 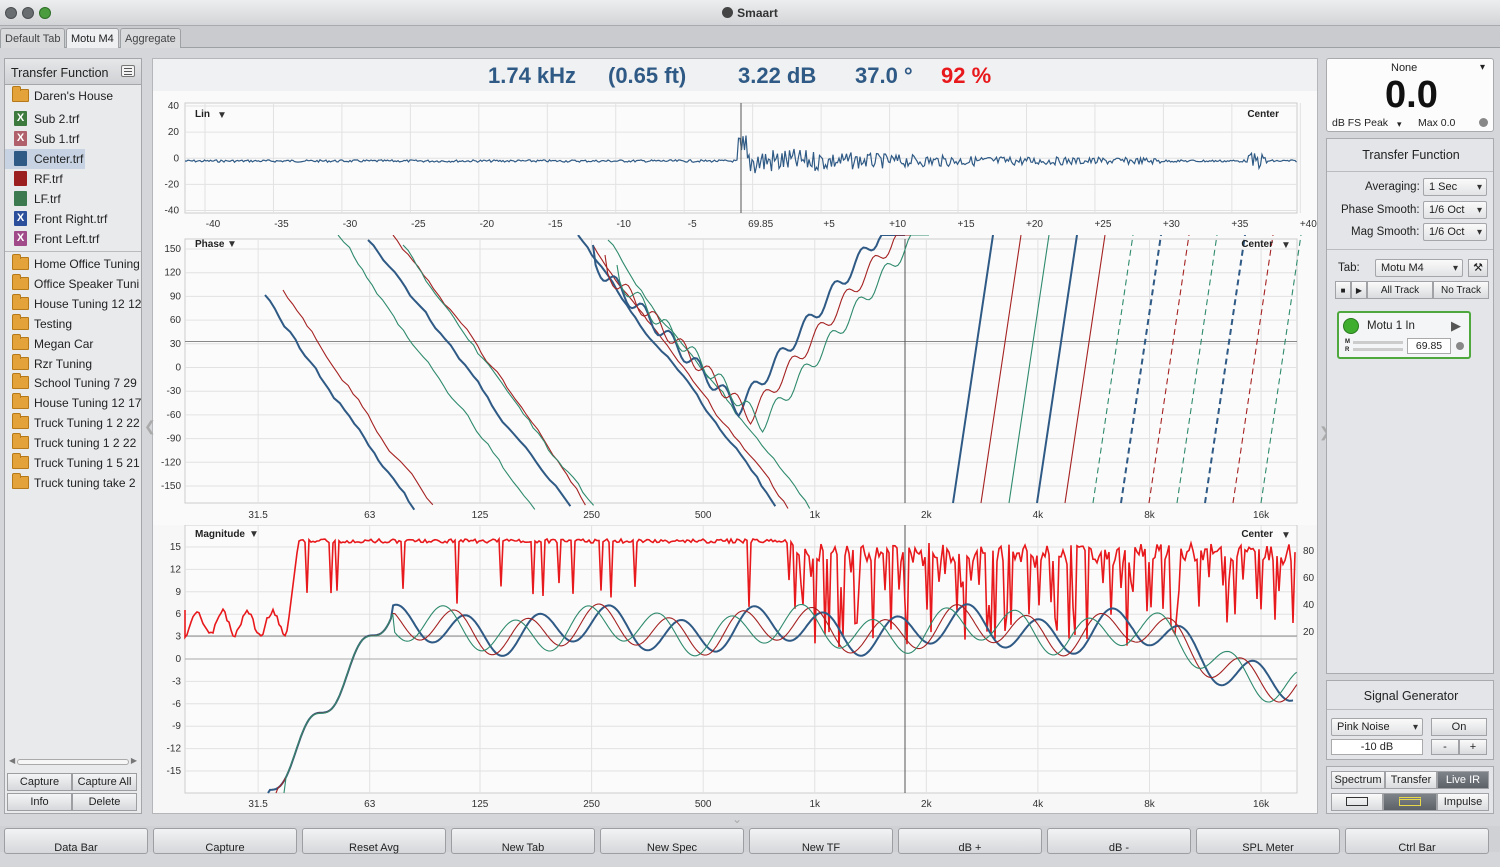 I want to click on bottom-button-db: dB -, so click(x=1119, y=841).